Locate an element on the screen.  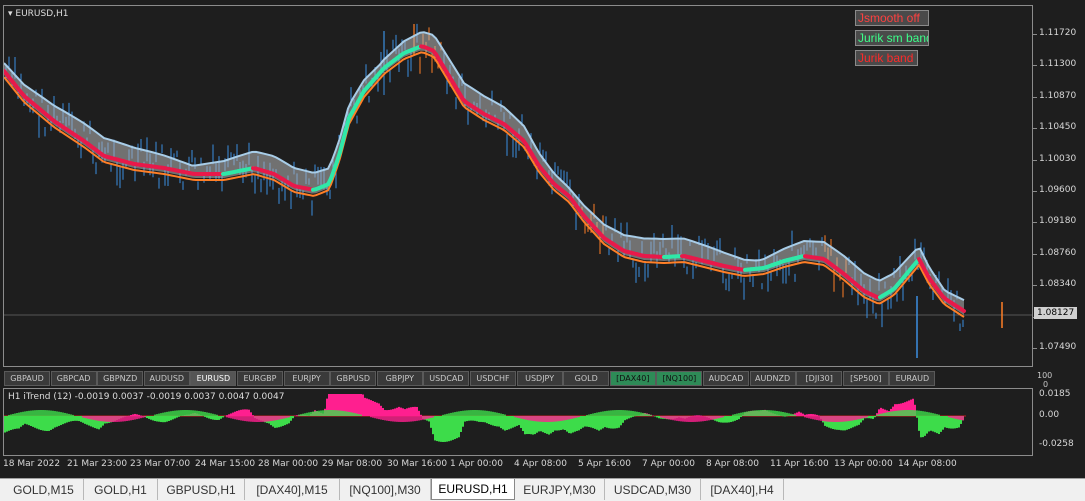
chart-tab: [DAX40],M15 is located at coordinates (292, 489).